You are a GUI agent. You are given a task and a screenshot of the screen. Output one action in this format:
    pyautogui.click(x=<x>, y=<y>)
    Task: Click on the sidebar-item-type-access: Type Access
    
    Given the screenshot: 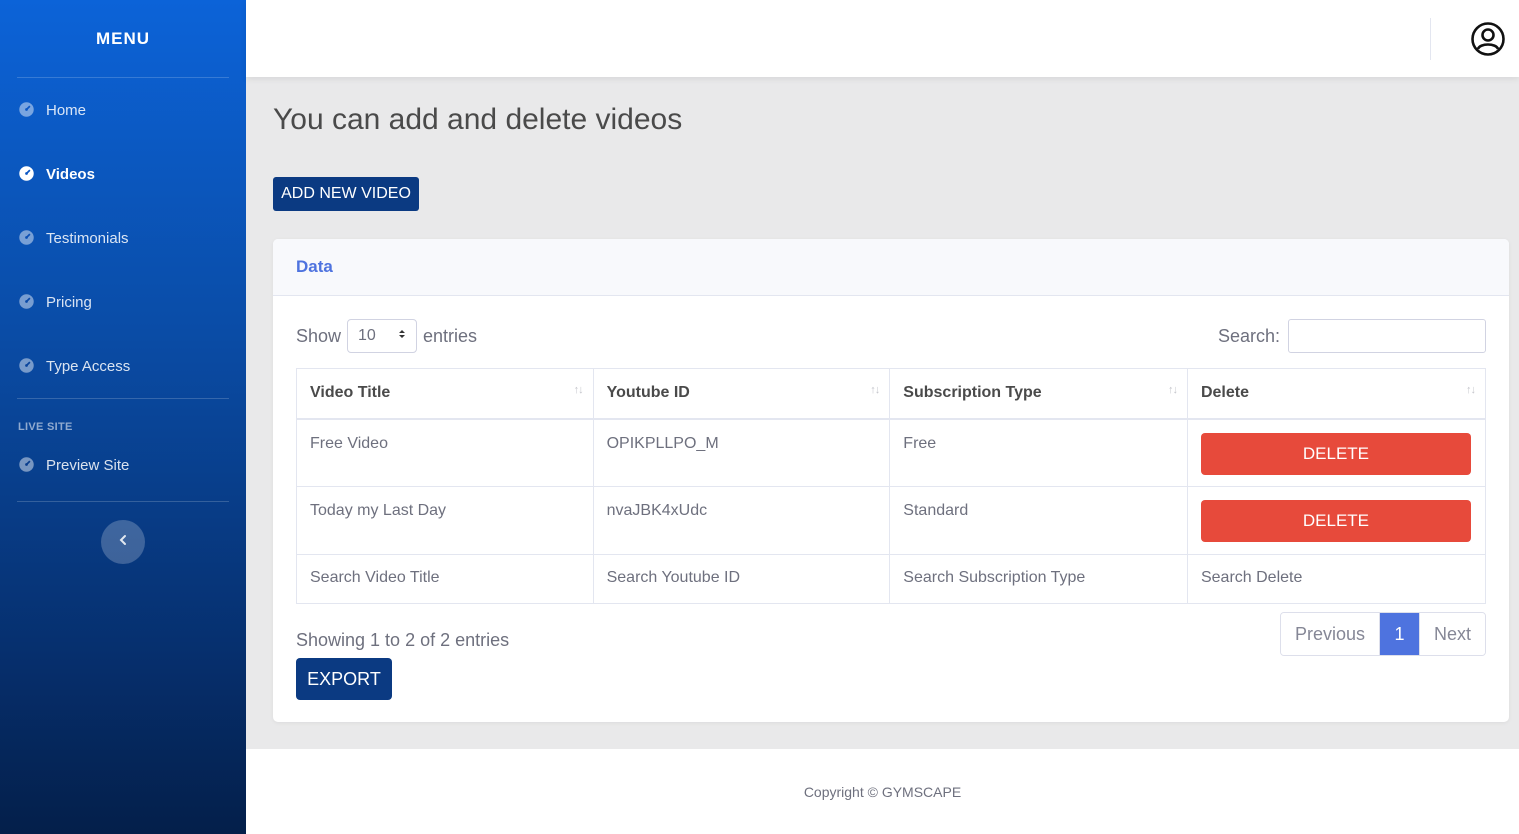 What is the action you would take?
    pyautogui.click(x=123, y=366)
    